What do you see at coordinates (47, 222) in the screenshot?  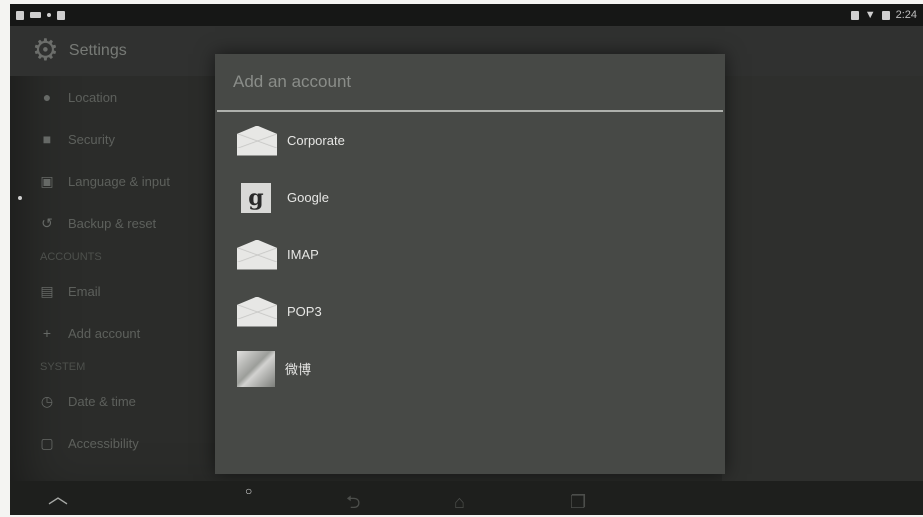 I see `backup-icon: ↺` at bounding box center [47, 222].